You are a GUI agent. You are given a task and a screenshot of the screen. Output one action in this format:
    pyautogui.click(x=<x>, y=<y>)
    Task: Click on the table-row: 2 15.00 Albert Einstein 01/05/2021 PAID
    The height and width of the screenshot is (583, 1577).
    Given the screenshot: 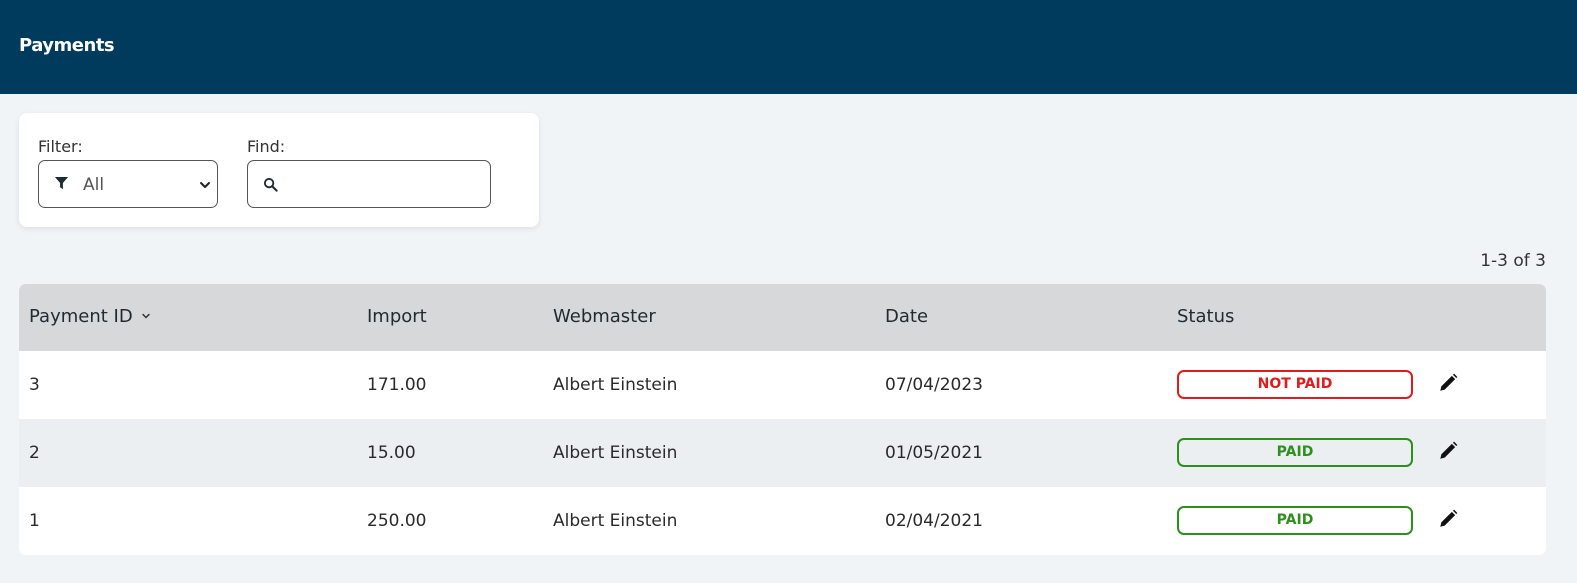 What is the action you would take?
    pyautogui.click(x=782, y=453)
    